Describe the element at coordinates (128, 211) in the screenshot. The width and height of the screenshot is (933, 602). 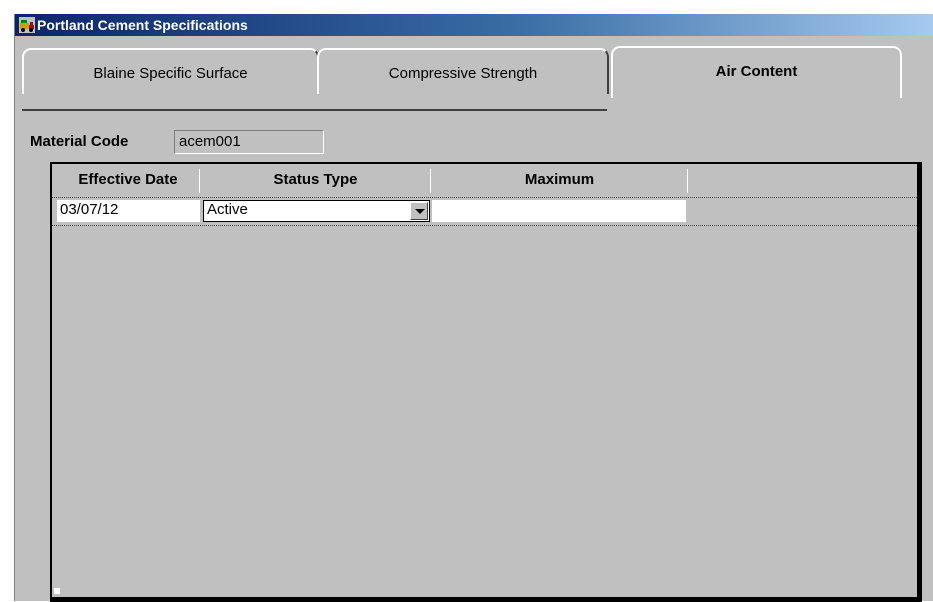
I see `effective-date-cell: 03/07/12` at that location.